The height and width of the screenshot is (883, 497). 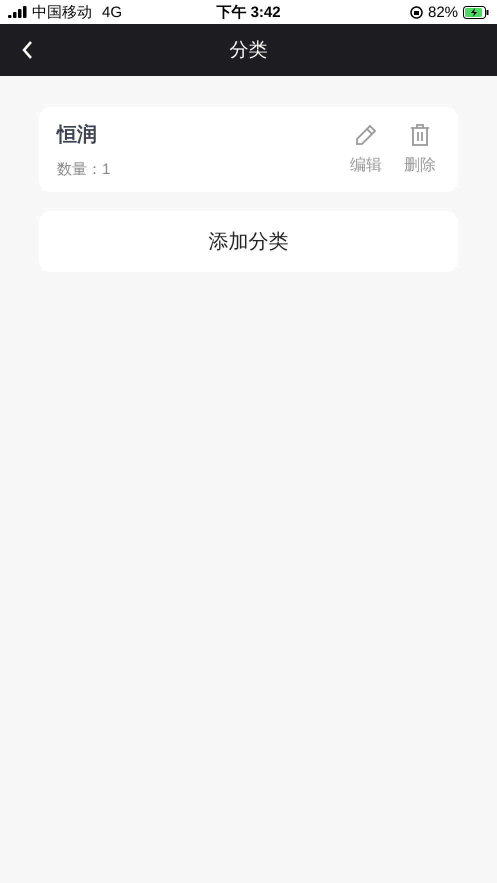 I want to click on network-type: 4G, so click(x=112, y=12).